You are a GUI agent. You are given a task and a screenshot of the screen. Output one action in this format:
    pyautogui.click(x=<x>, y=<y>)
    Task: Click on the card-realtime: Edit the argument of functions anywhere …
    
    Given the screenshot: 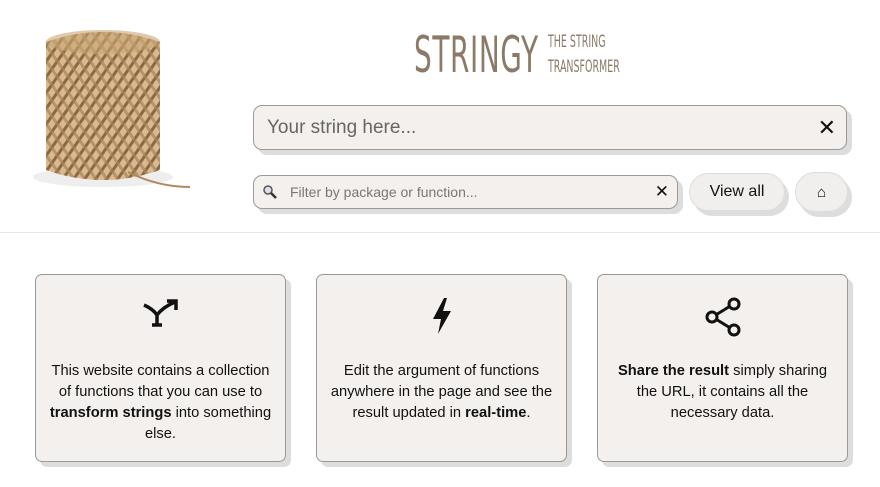 What is the action you would take?
    pyautogui.click(x=441, y=368)
    